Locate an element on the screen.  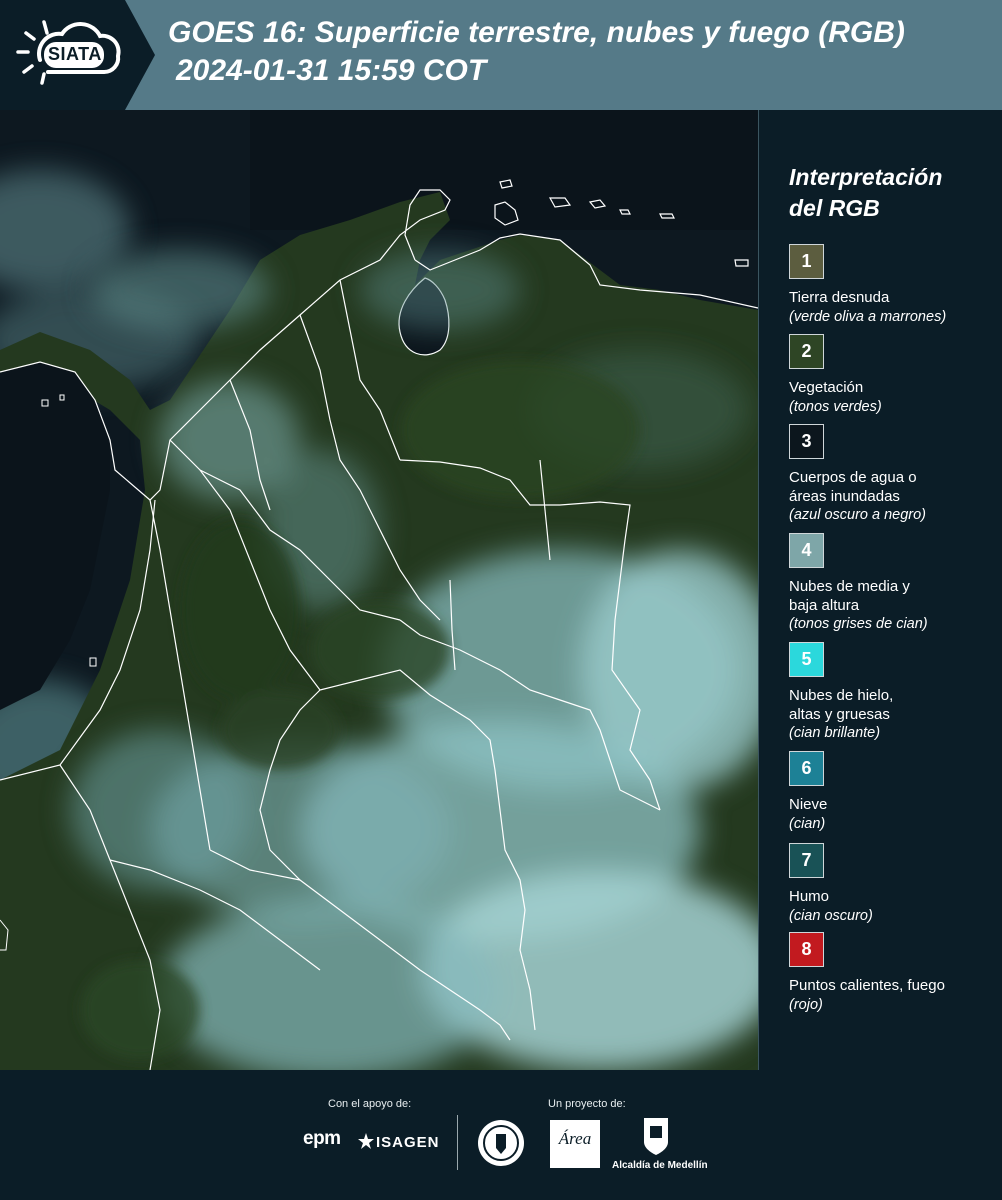
caribbean-sea is located at coordinates (504, 170).